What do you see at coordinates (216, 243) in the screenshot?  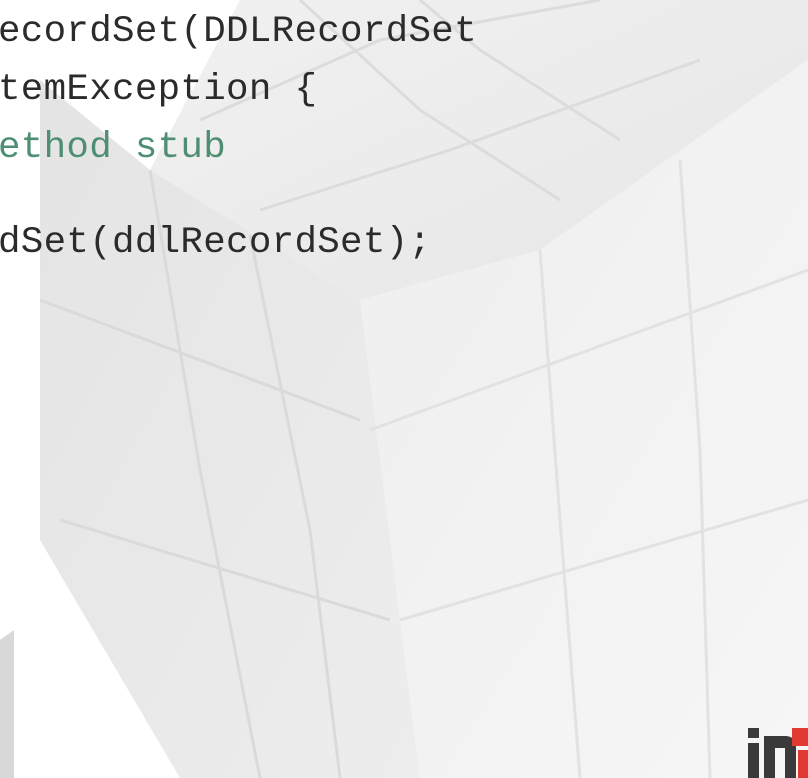 I see `code-line: dSet(ddlRecordSet);` at bounding box center [216, 243].